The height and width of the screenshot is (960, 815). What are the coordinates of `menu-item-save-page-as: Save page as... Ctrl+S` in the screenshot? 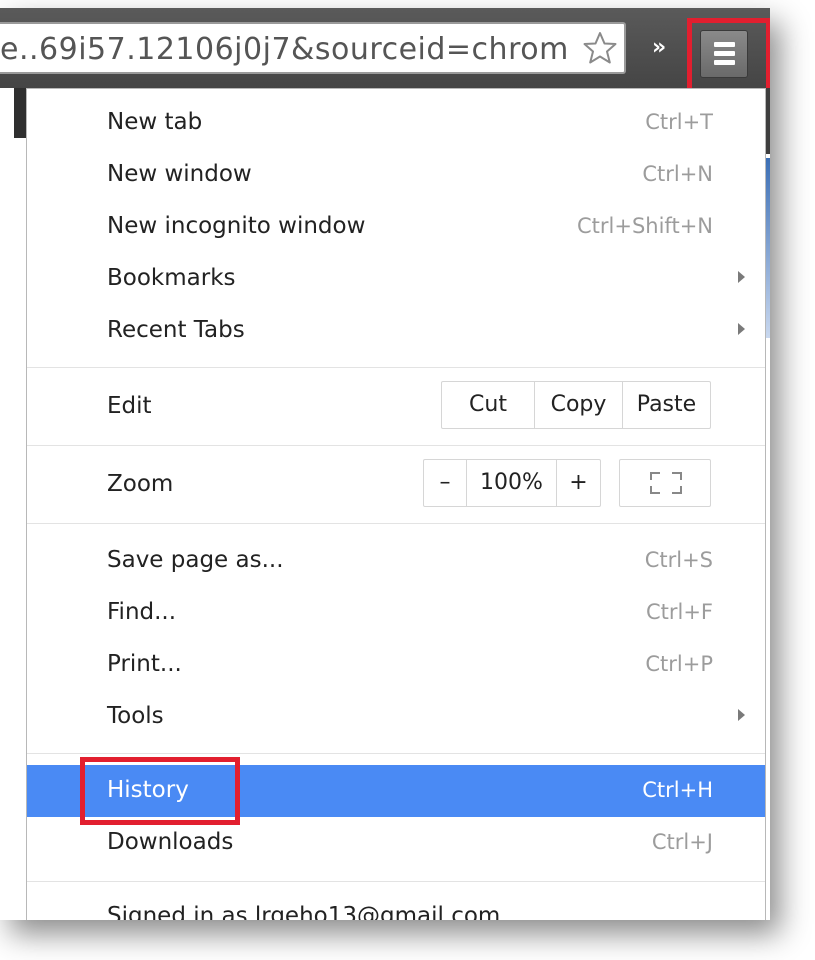 It's located at (396, 561).